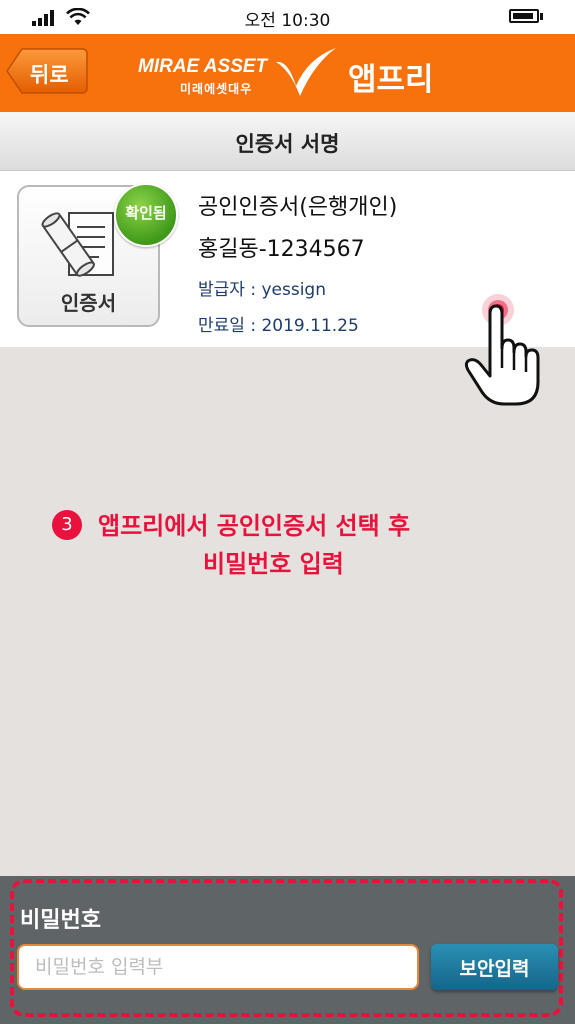  What do you see at coordinates (278, 326) in the screenshot?
I see `certificate-expiry: 만료일 : 2019.11.25` at bounding box center [278, 326].